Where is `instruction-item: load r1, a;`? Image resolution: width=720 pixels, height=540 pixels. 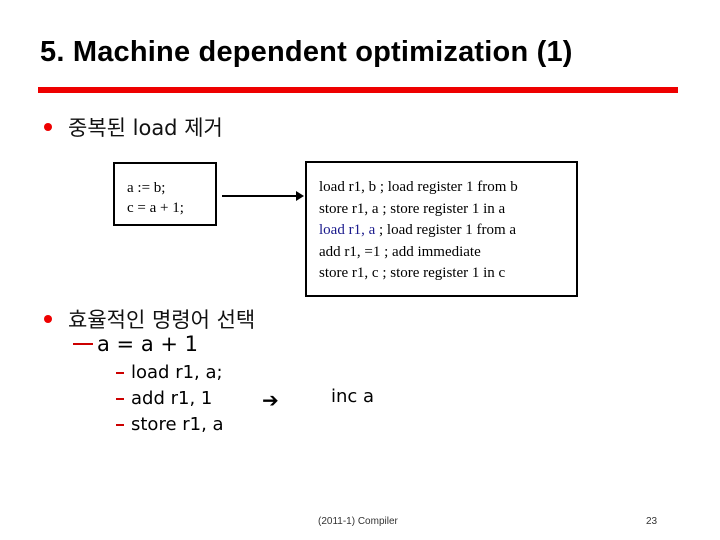
instruction-item: load r1, a; is located at coordinates (169, 372).